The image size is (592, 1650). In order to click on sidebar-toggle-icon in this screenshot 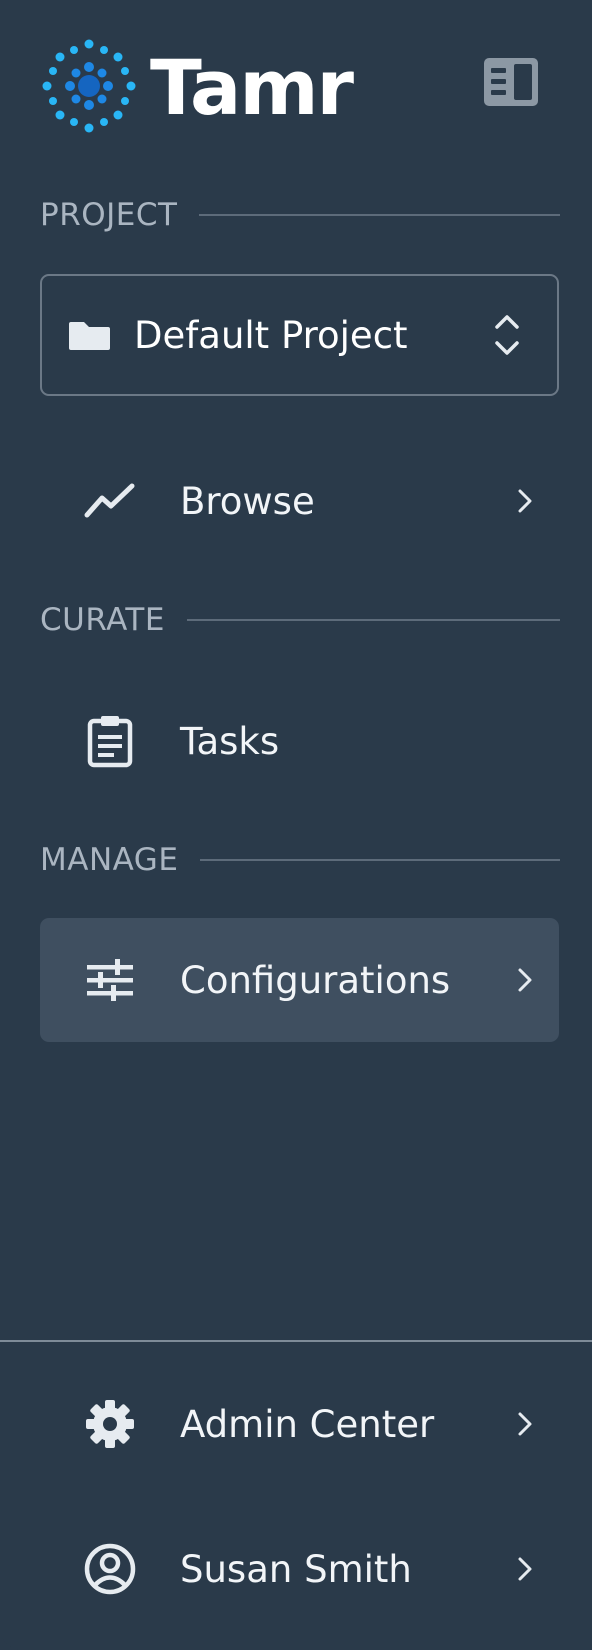, I will do `click(511, 82)`.